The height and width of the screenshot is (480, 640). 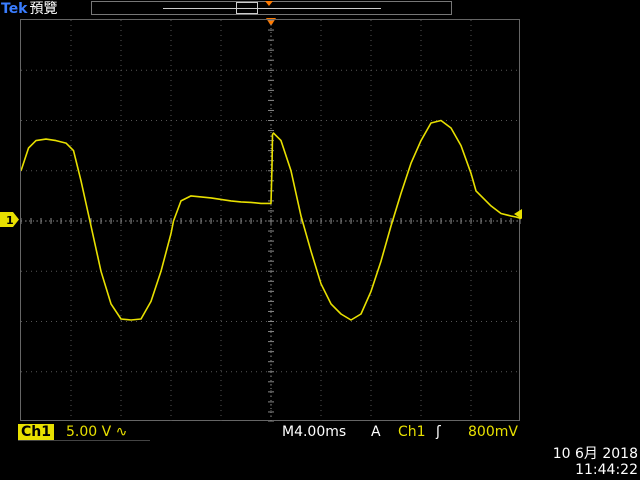 What do you see at coordinates (438, 432) in the screenshot?
I see `rising-edge-icon: ʃ` at bounding box center [438, 432].